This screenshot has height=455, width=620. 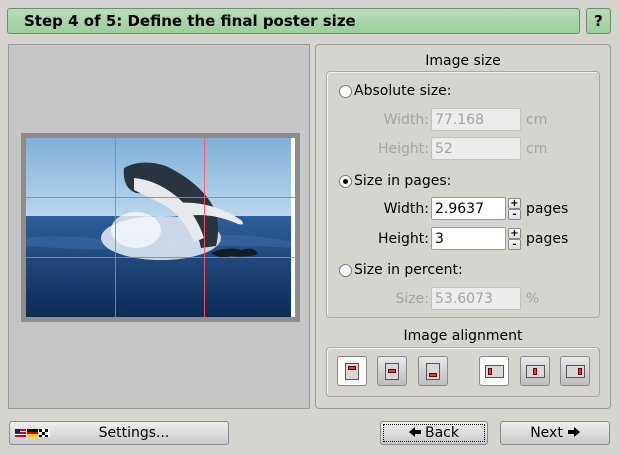 I want to click on percent-size-label-field: Size:, so click(x=412, y=298).